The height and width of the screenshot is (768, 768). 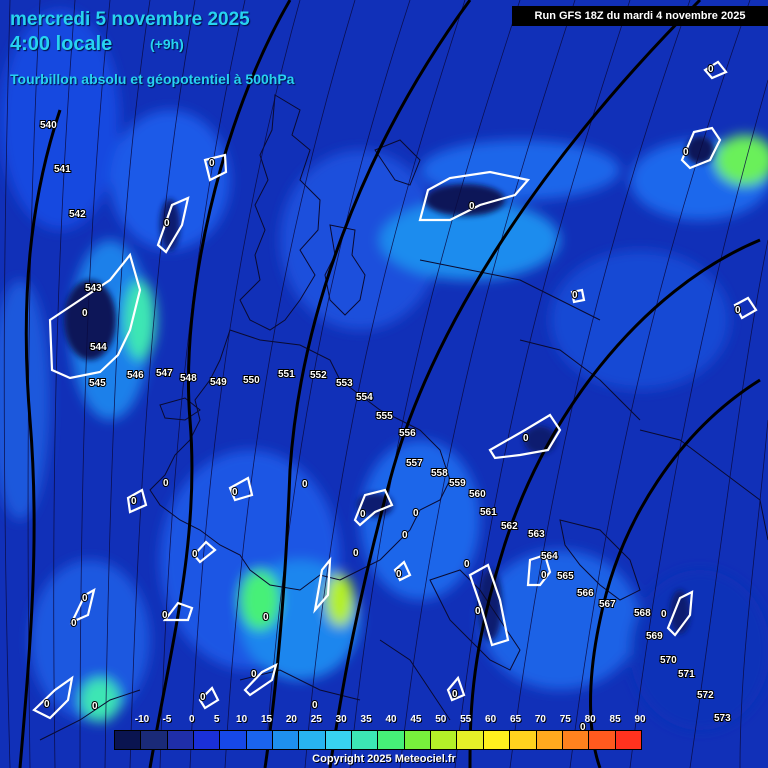 What do you see at coordinates (488, 512) in the screenshot?
I see `geopotential-label: 561` at bounding box center [488, 512].